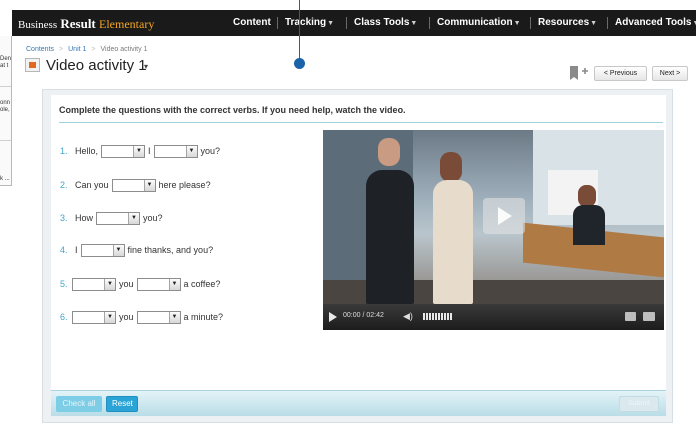 The image size is (696, 434). Describe the element at coordinates (79, 404) in the screenshot. I see `check-all-button: Check all` at that location.